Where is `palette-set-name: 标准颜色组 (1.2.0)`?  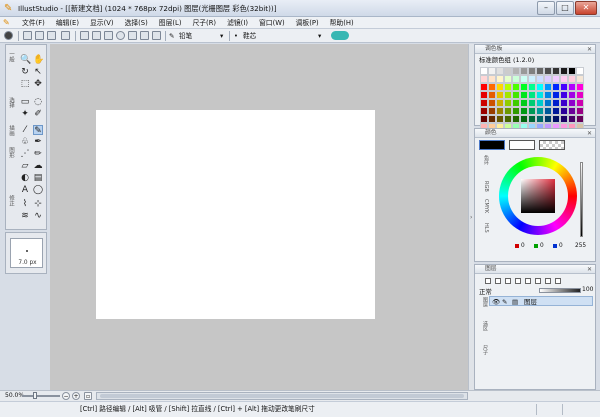 palette-set-name: 标准颜色组 (1.2.0) is located at coordinates (506, 60).